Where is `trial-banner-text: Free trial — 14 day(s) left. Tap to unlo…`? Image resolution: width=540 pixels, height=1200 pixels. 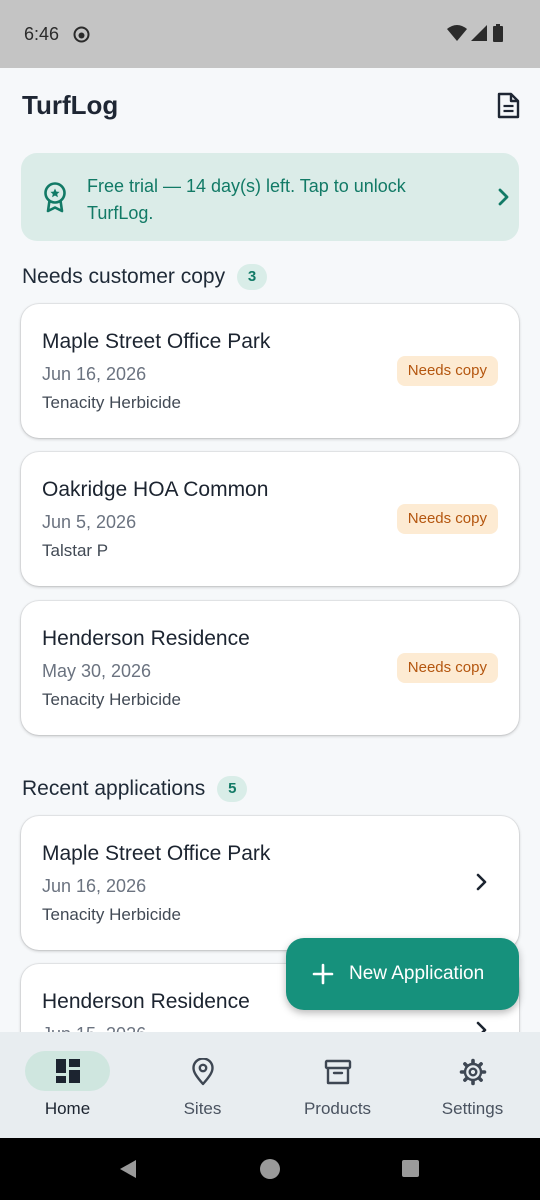 trial-banner-text: Free trial — 14 day(s) left. Tap to unlo… is located at coordinates (246, 199).